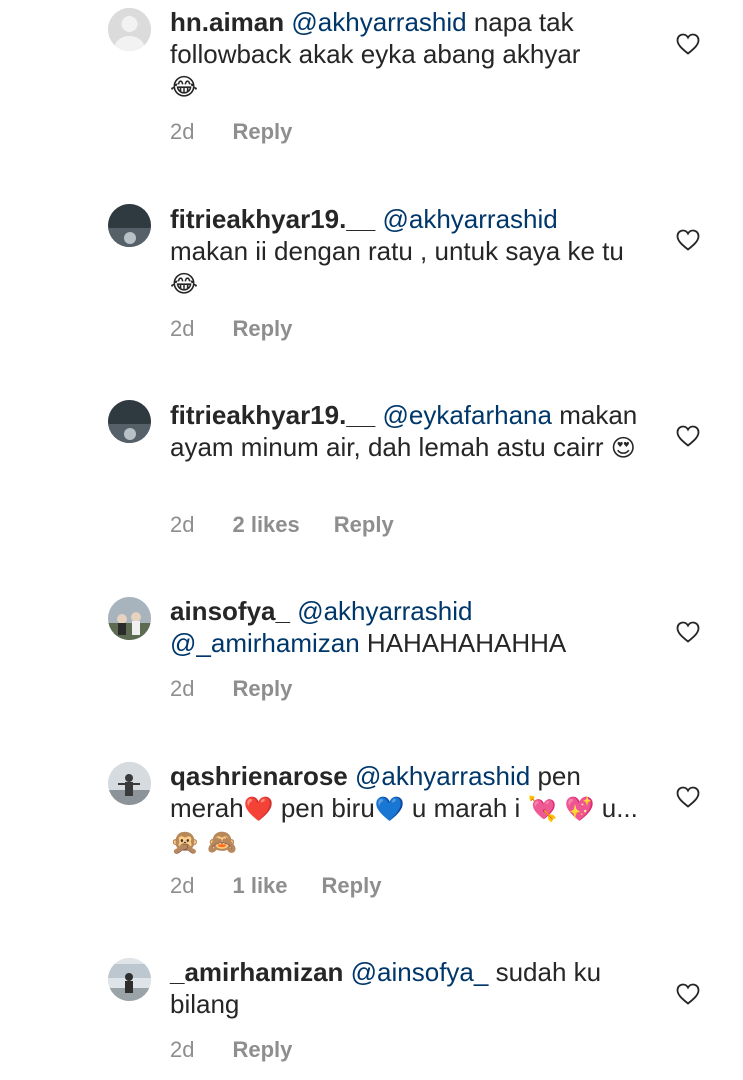  I want to click on emoji: 🙊, so click(185, 842).